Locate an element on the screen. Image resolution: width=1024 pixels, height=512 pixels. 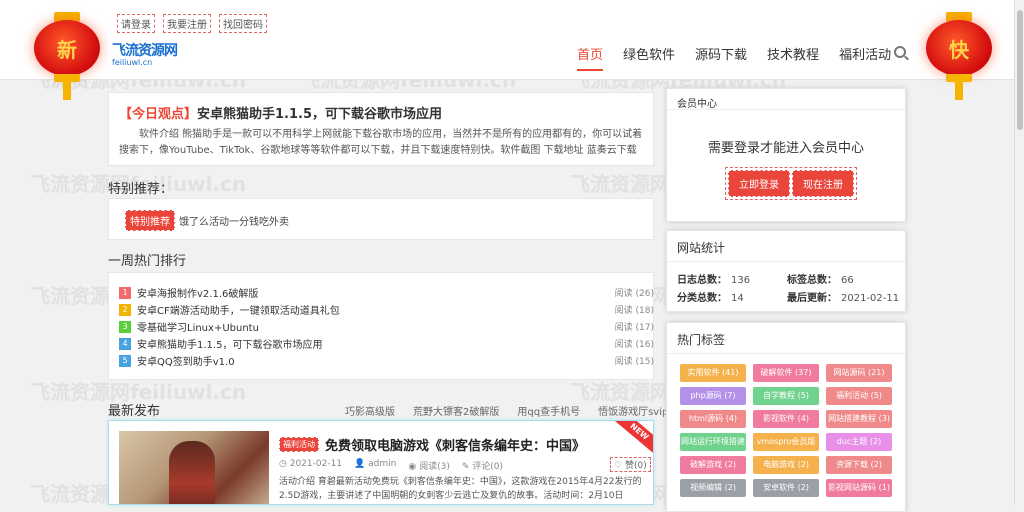
rank-number: 4 is located at coordinates (125, 343).